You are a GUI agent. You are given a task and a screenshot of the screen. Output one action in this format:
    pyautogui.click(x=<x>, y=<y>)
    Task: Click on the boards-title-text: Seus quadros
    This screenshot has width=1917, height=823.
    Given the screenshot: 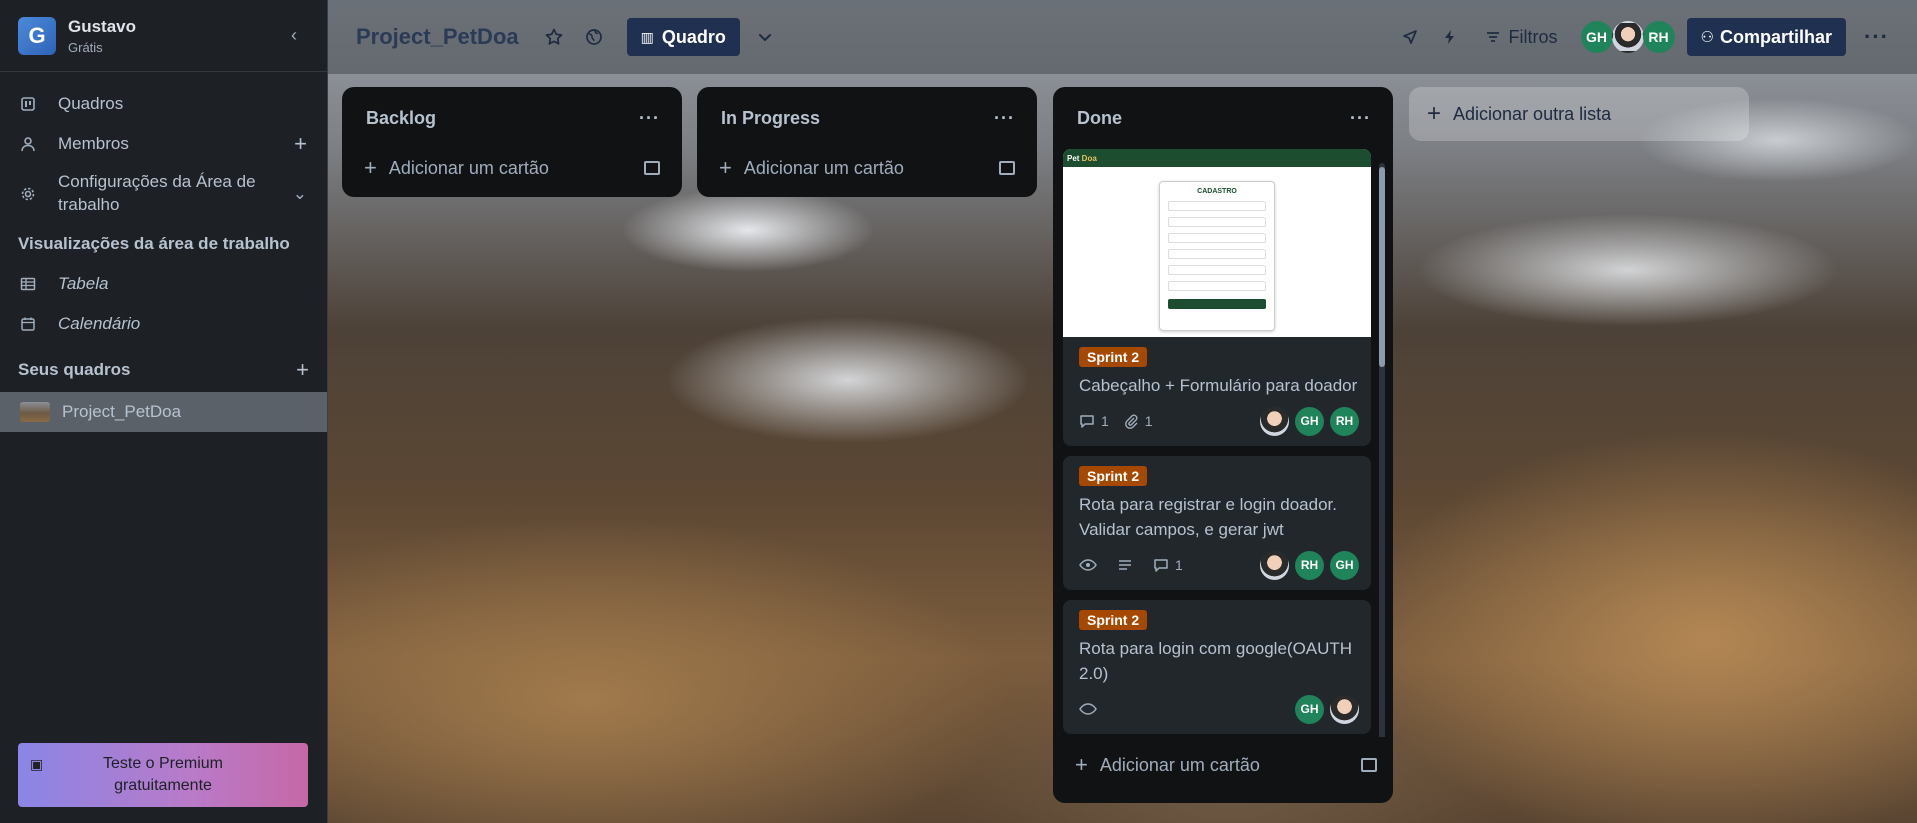 What is the action you would take?
    pyautogui.click(x=74, y=369)
    